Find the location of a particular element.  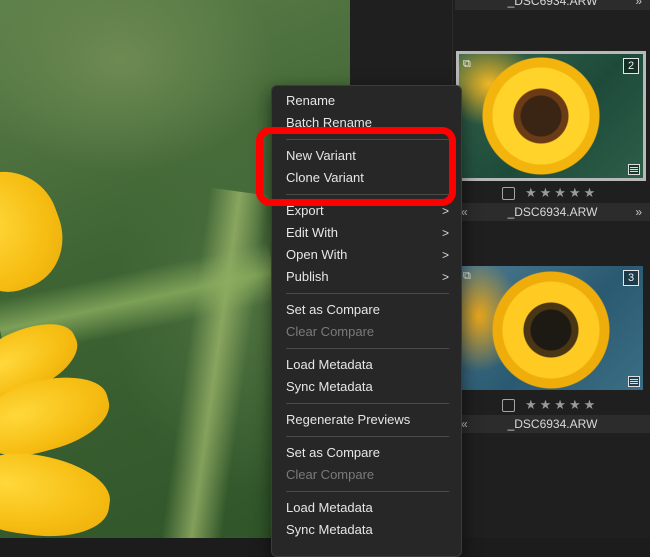

menu-item-regenerate-previews: Regenerate Previews is located at coordinates (367, 420).